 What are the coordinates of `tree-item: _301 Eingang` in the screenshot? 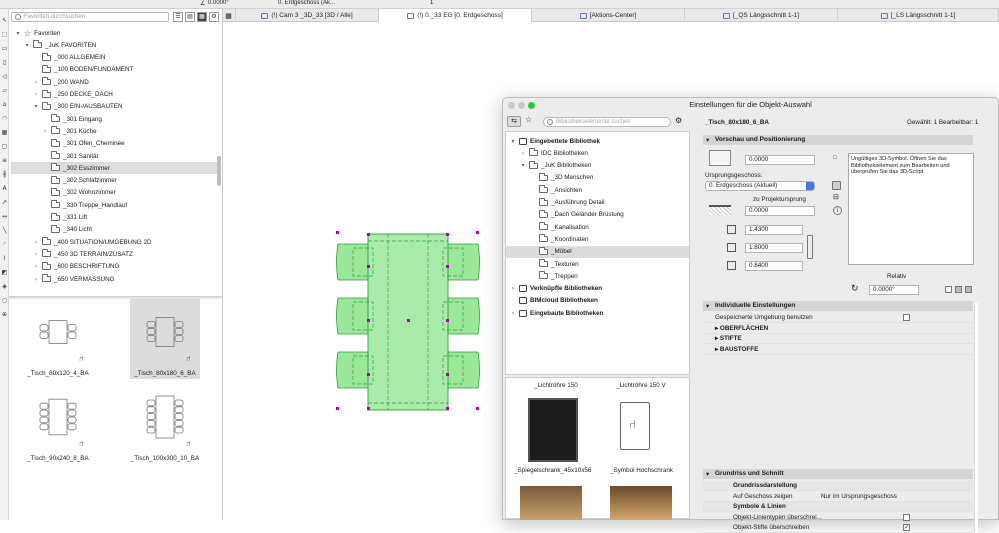 It's located at (114, 119).